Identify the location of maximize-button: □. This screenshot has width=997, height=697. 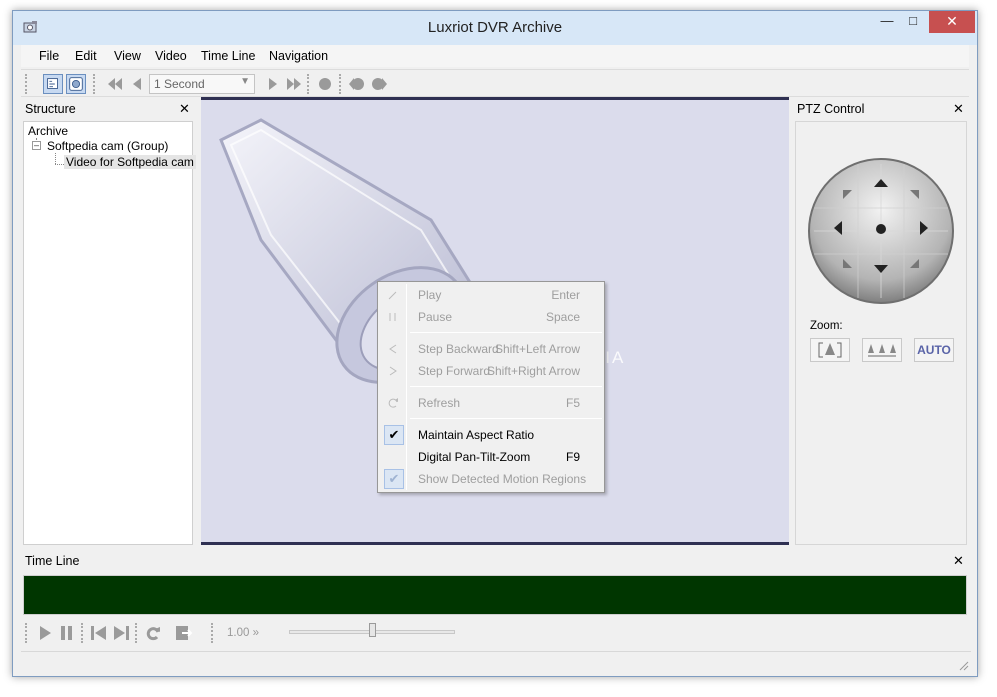
(913, 22).